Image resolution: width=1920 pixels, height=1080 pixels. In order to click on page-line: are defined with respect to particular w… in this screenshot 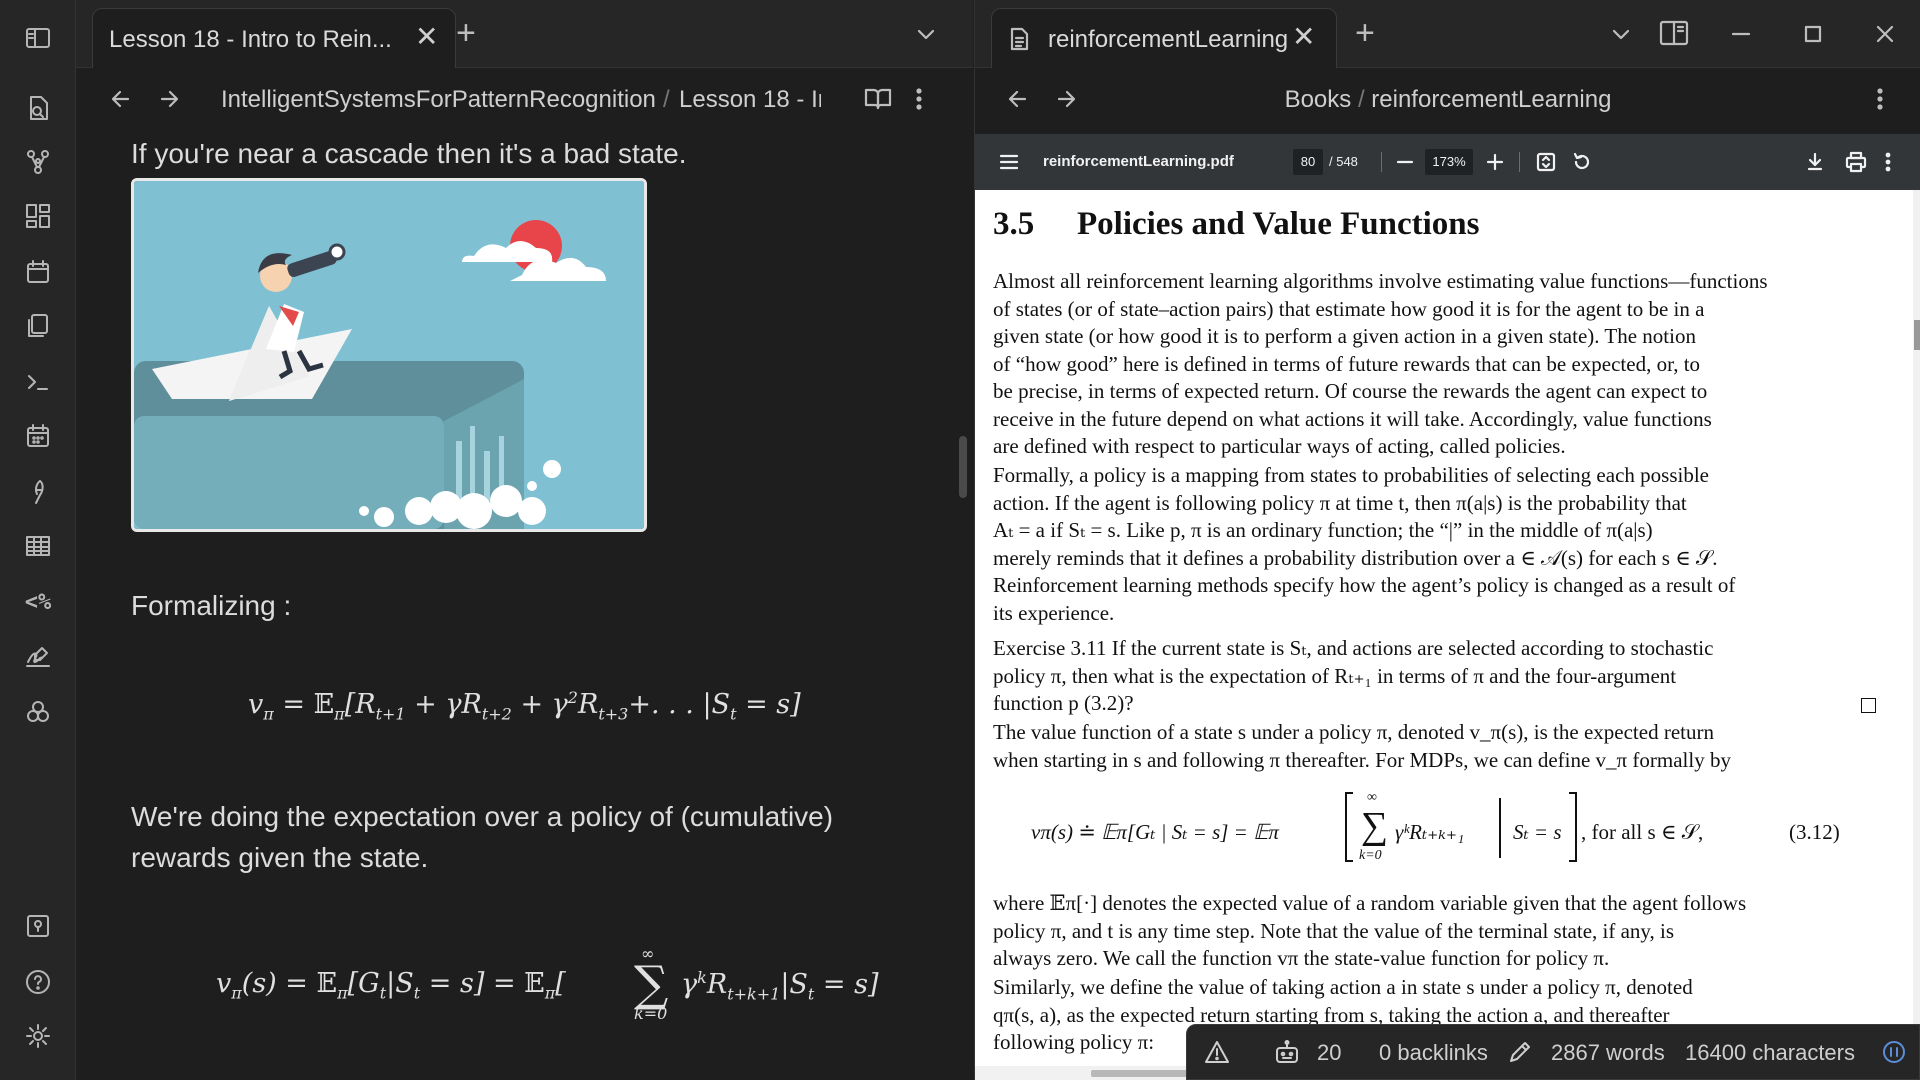, I will do `click(1279, 446)`.